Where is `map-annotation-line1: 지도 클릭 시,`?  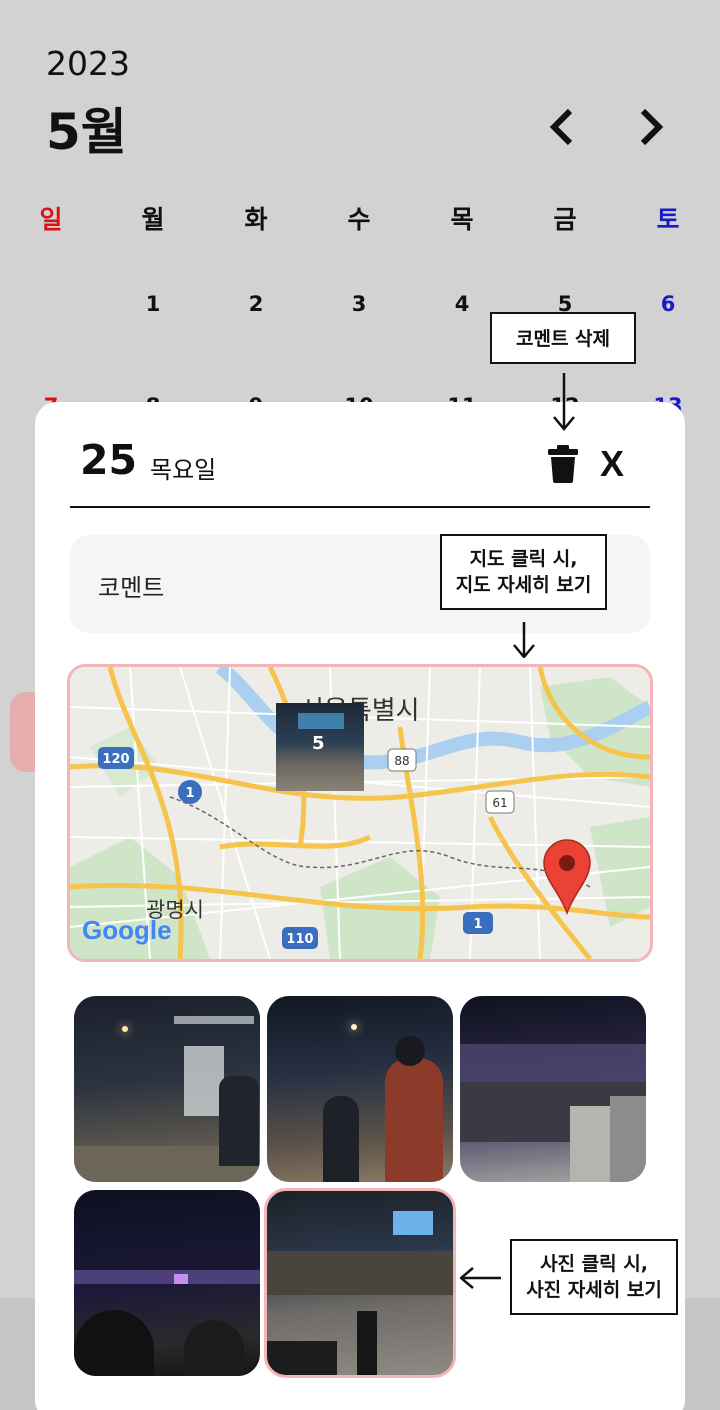
map-annotation-line1: 지도 클릭 시, is located at coordinates (523, 559).